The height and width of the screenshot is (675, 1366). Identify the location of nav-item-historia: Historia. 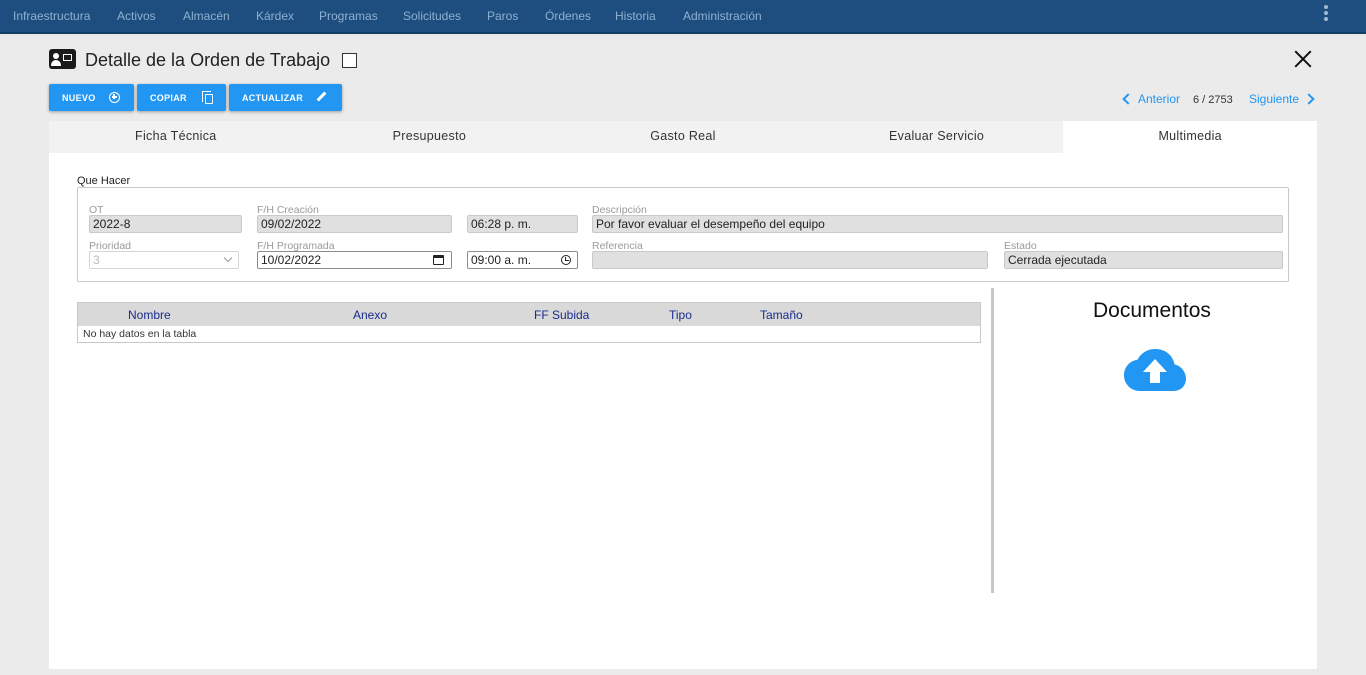
(635, 16).